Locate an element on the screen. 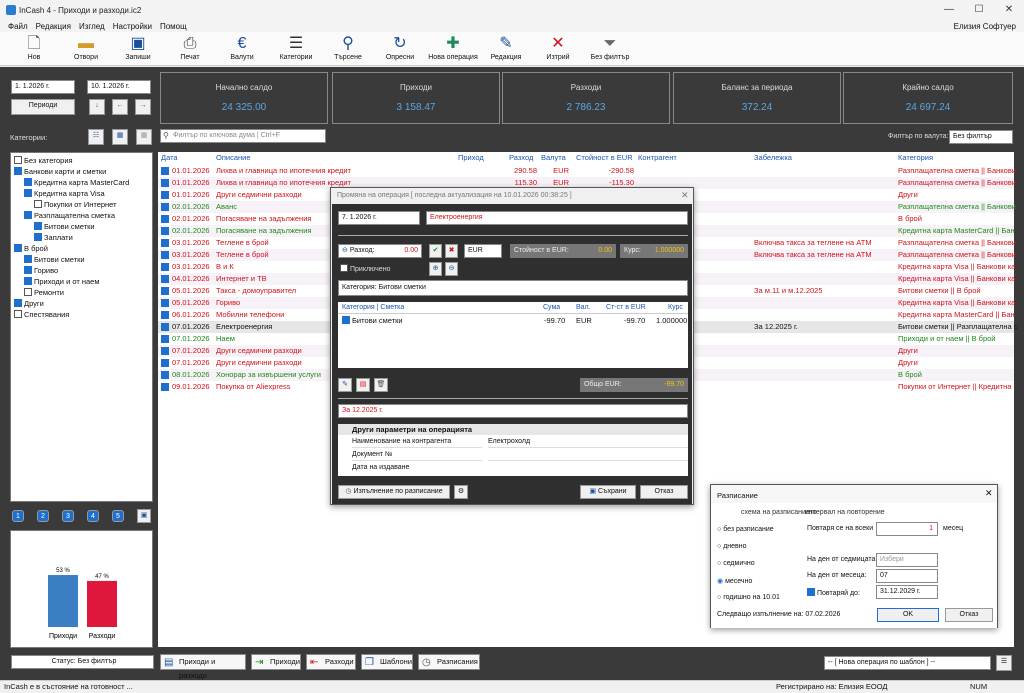 Image resolution: width=1024 pixels, height=693 pixels. tree-item: В брой is located at coordinates (31, 249).